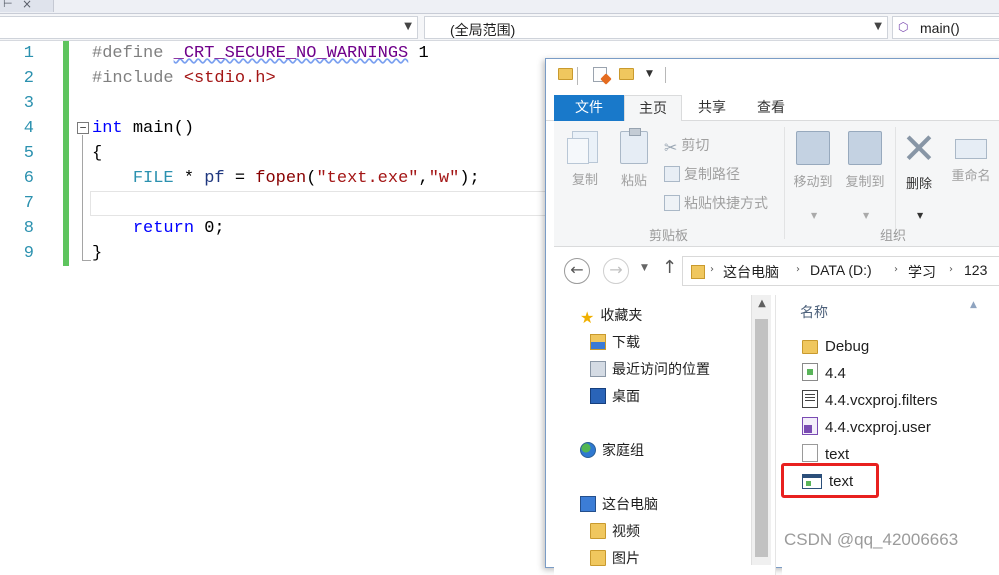 The height and width of the screenshot is (575, 999). I want to click on brace: }, so click(97, 253).